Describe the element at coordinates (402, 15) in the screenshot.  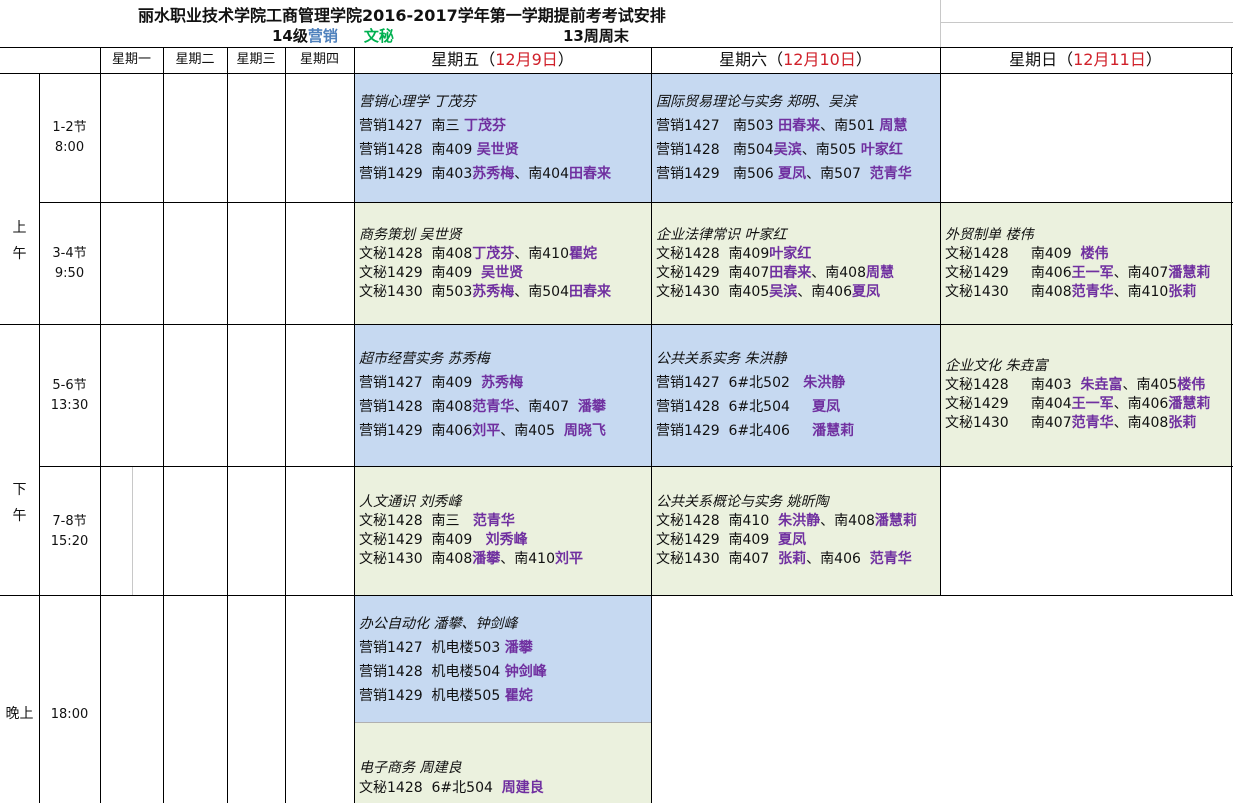
I see `page-title: 丽水职业技术学院工商管理学院2016-2017学年第一学期提前考考试安排` at that location.